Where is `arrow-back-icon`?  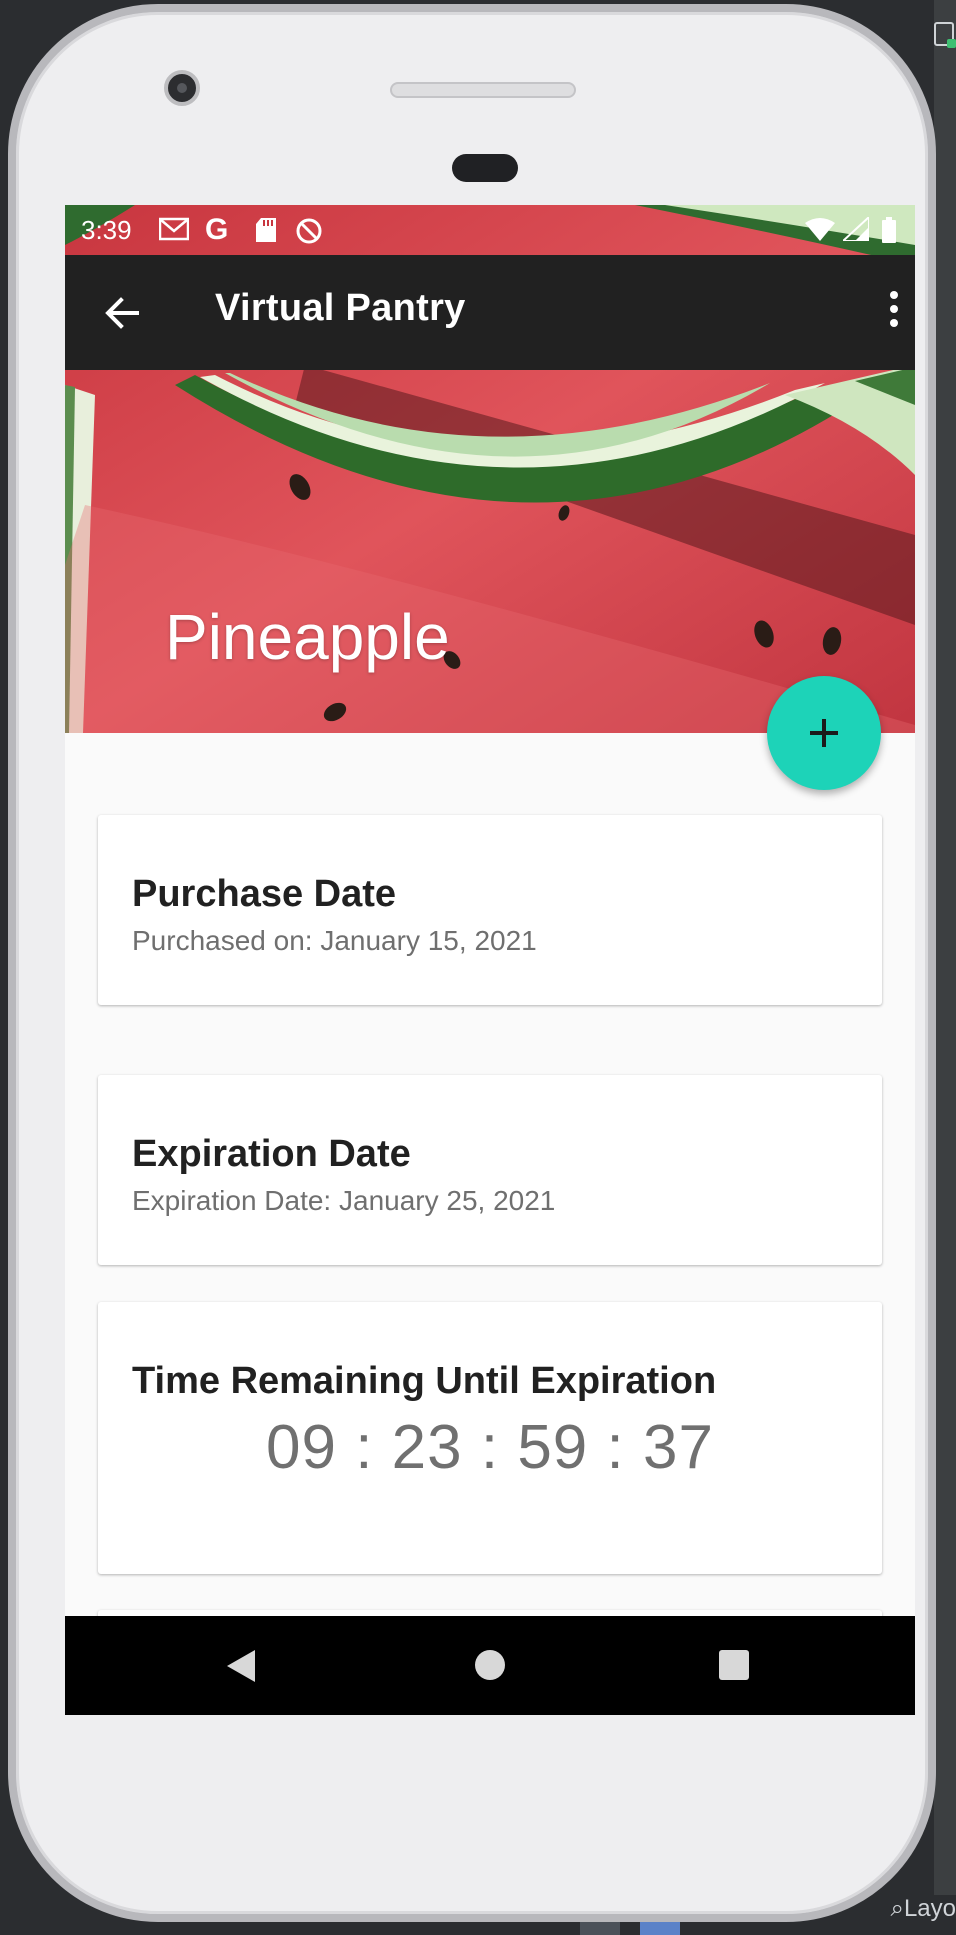
arrow-back-icon is located at coordinates (122, 313).